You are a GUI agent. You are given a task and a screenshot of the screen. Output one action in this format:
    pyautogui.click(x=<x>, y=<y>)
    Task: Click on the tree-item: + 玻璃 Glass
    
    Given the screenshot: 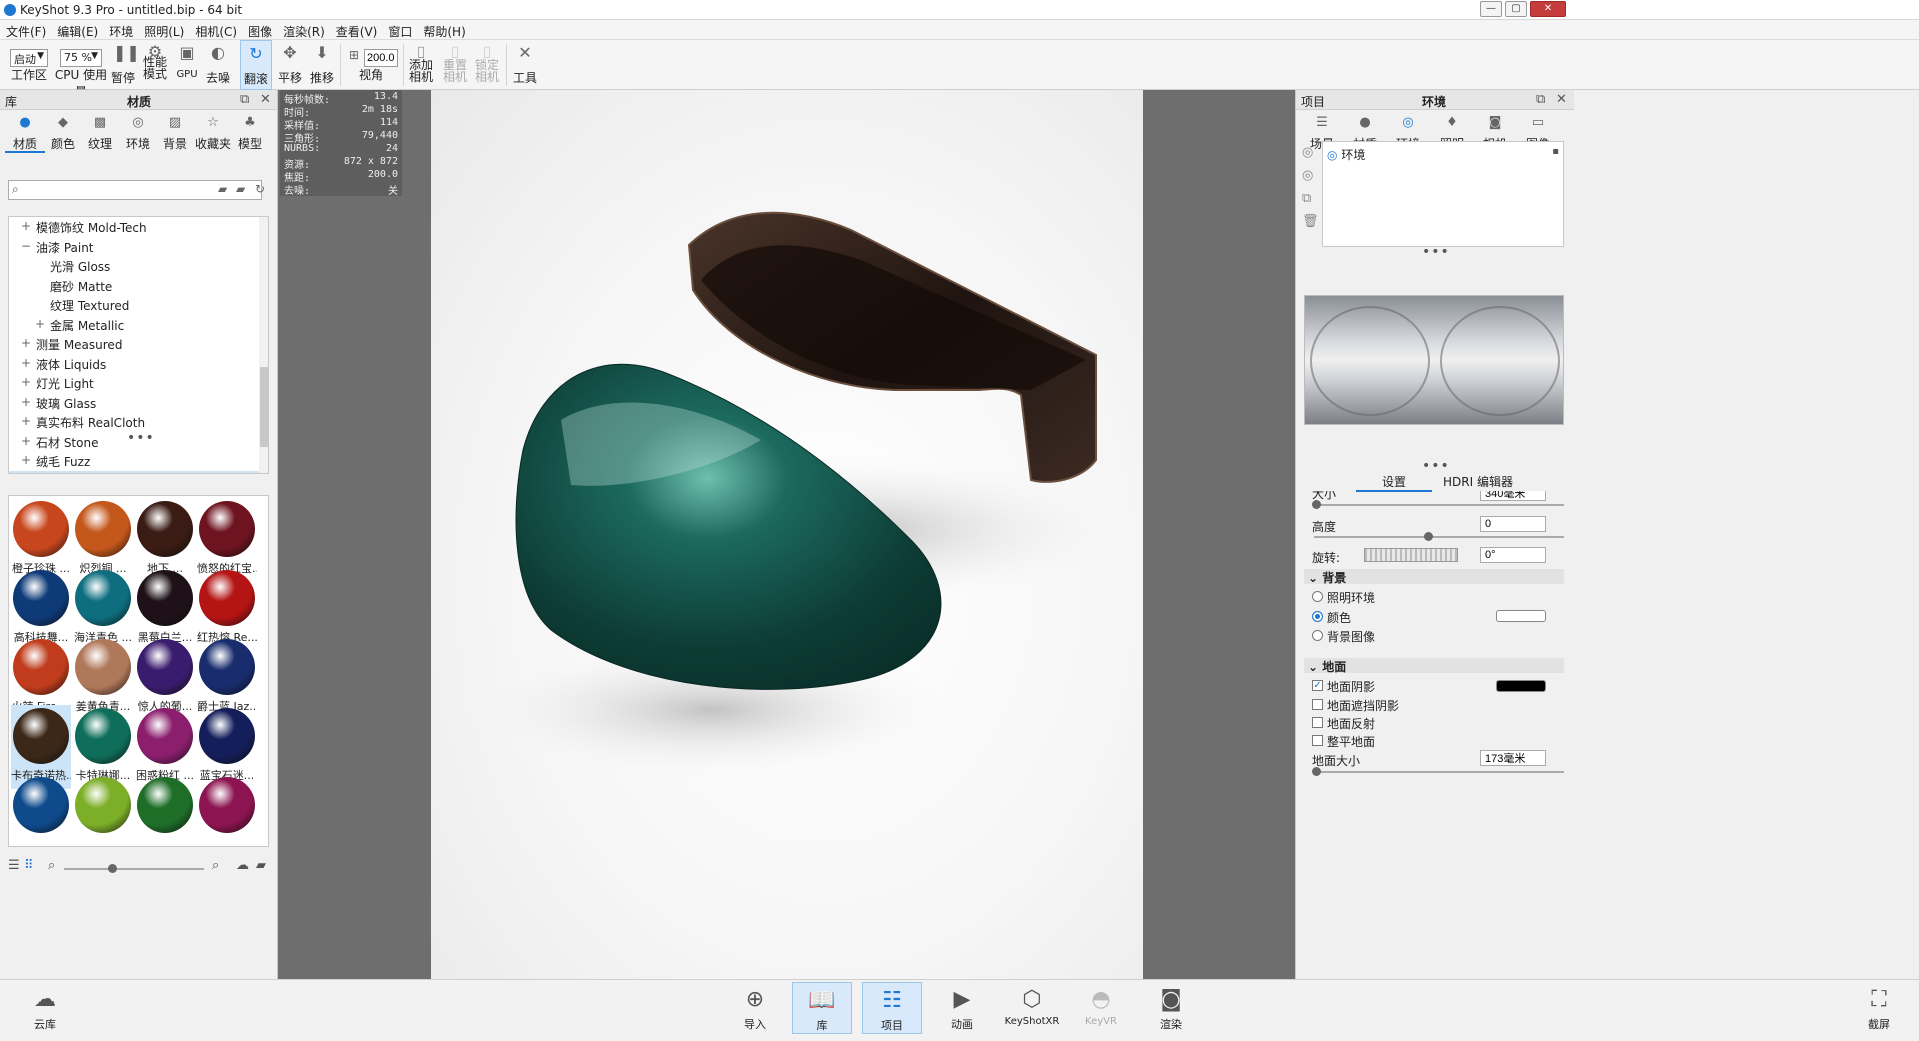 What is the action you would take?
    pyautogui.click(x=138, y=402)
    